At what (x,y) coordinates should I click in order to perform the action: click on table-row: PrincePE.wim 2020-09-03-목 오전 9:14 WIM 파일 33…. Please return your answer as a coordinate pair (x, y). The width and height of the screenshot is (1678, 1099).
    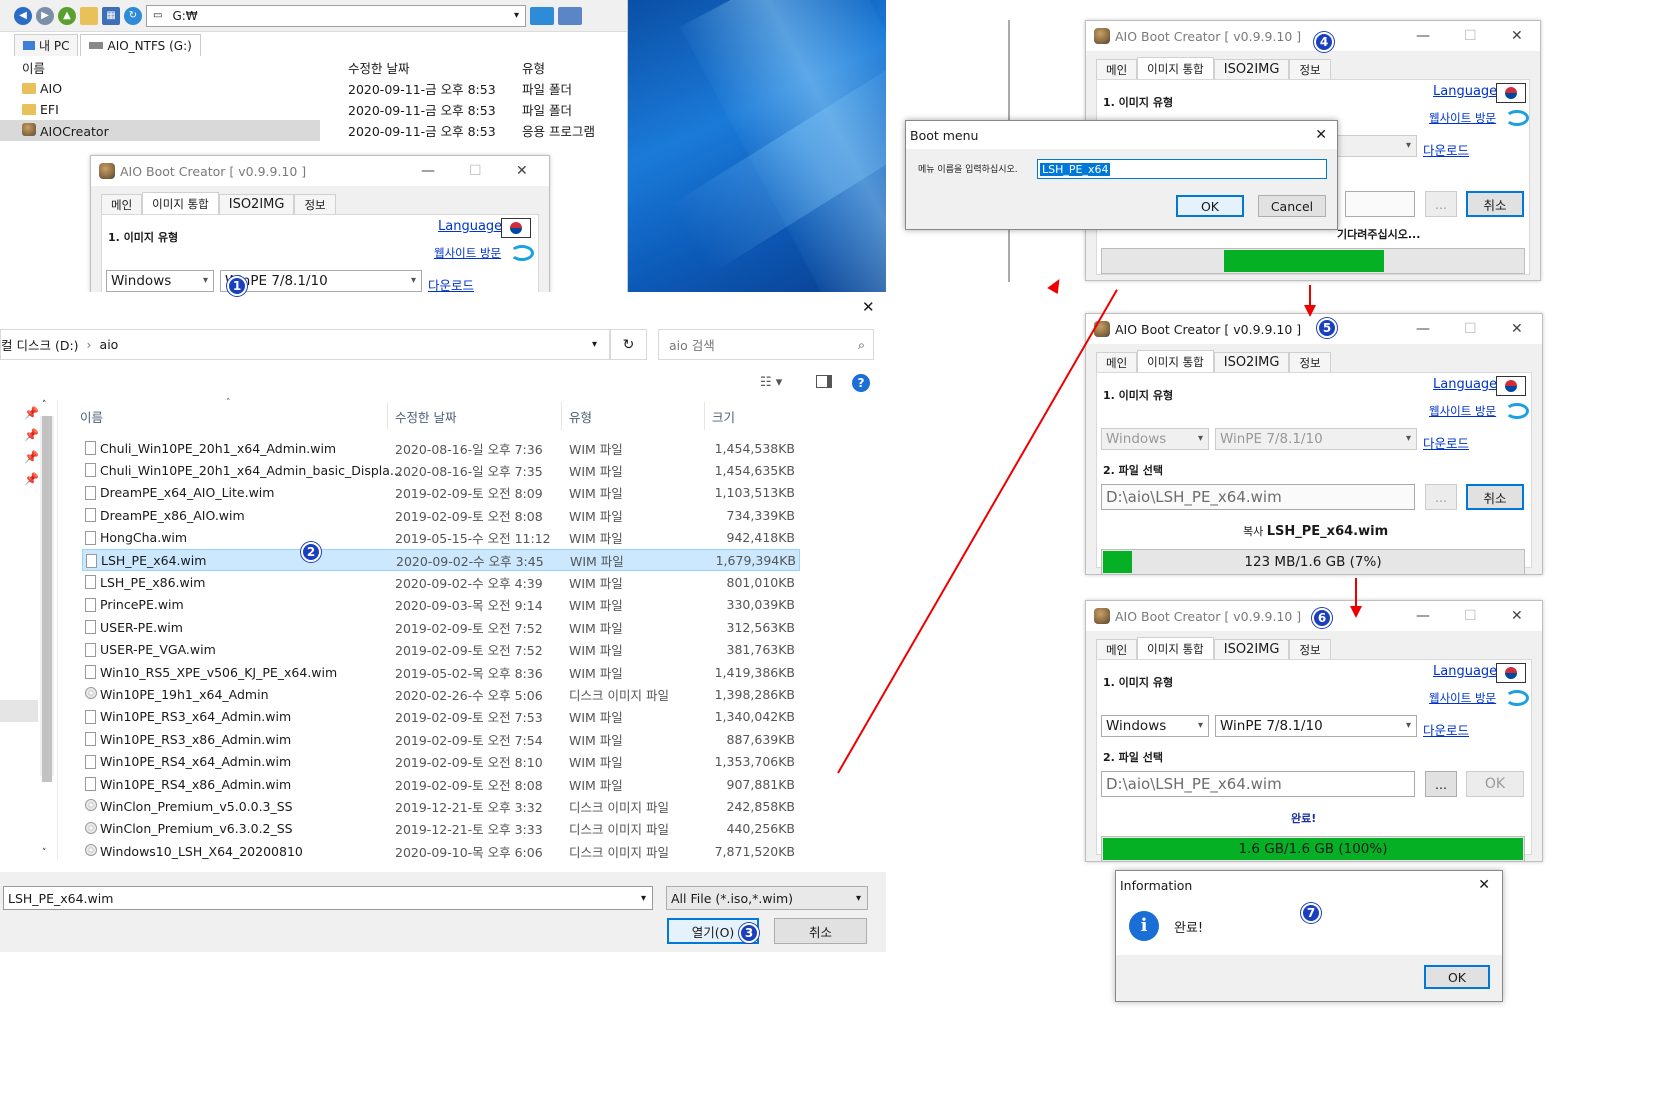
    Looking at the image, I should click on (441, 605).